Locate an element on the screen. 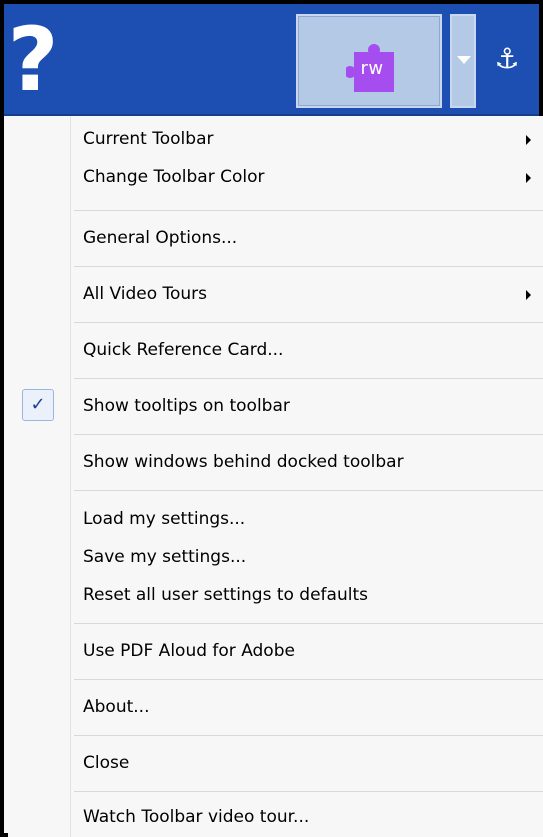  menu-item-label: Reset all user settings to defaults is located at coordinates (225, 595).